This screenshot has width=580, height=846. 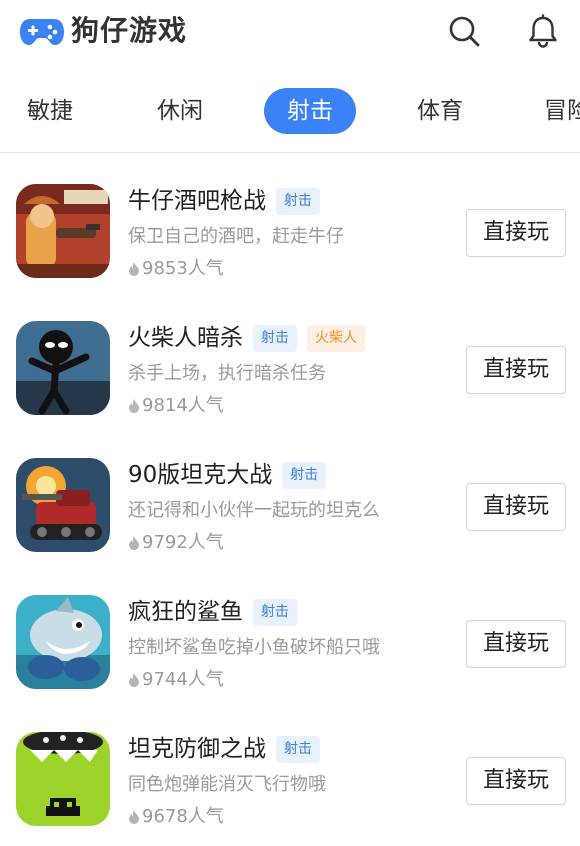 What do you see at coordinates (440, 111) in the screenshot?
I see `tab-sports: 体育` at bounding box center [440, 111].